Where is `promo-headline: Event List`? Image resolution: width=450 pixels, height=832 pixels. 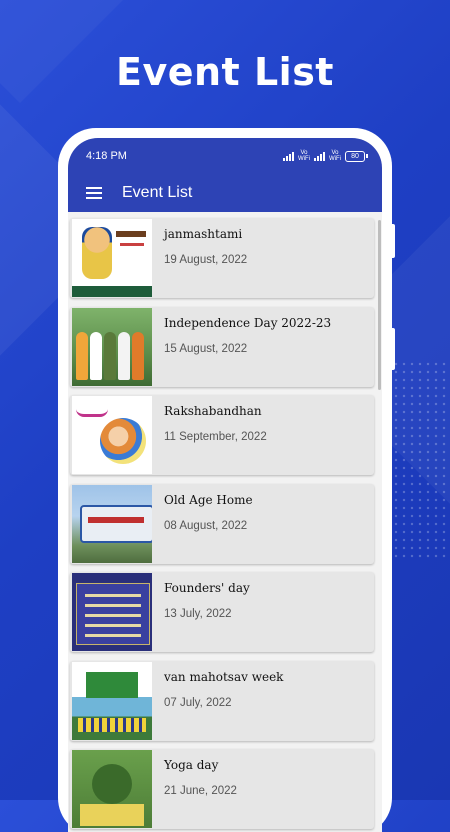
promo-headline: Event List is located at coordinates (225, 72).